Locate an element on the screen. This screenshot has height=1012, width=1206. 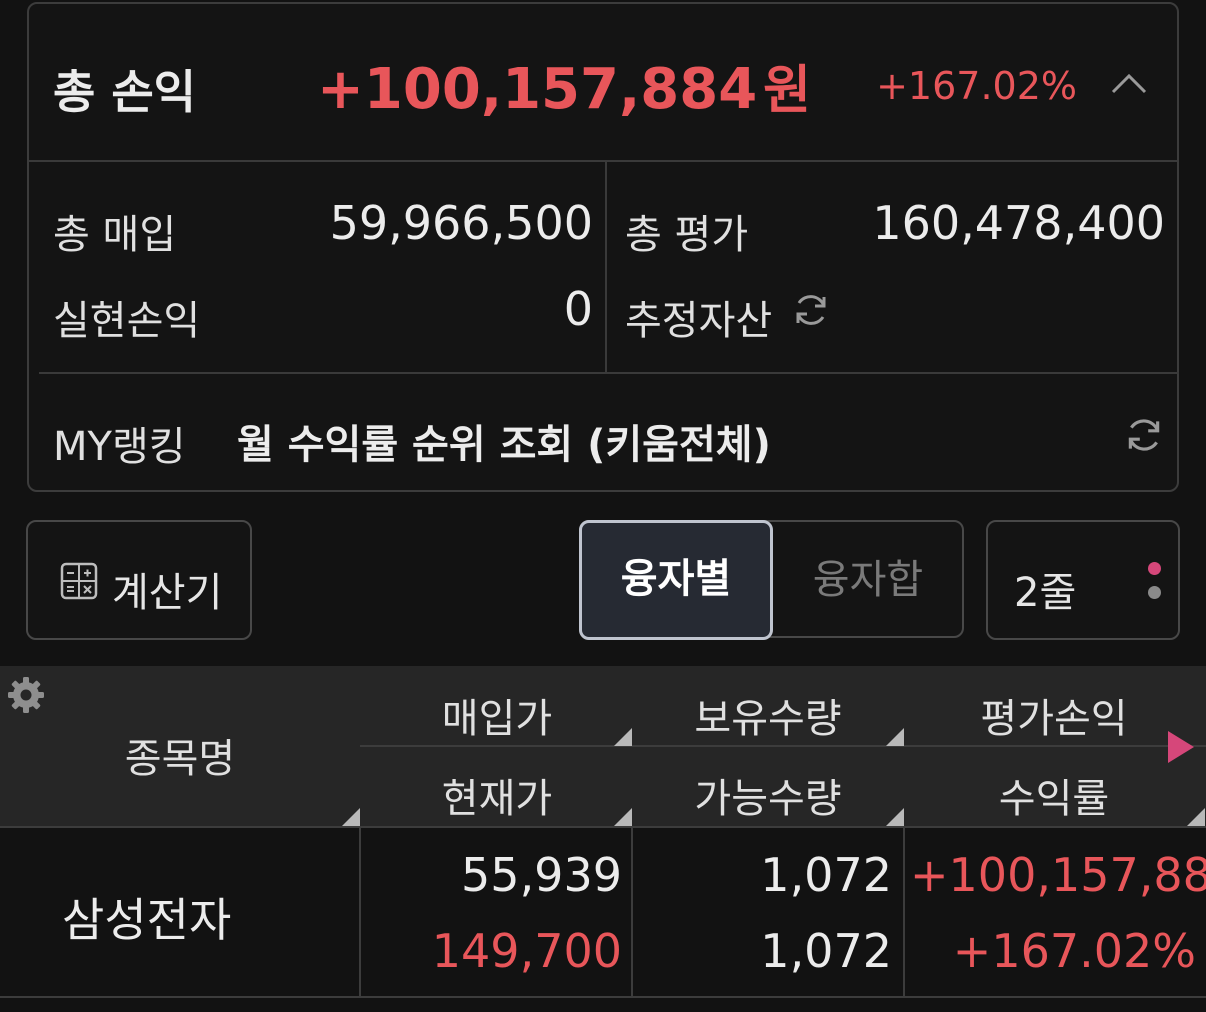
total-pl-amount: +100,157,884 원 is located at coordinates (564, 89).